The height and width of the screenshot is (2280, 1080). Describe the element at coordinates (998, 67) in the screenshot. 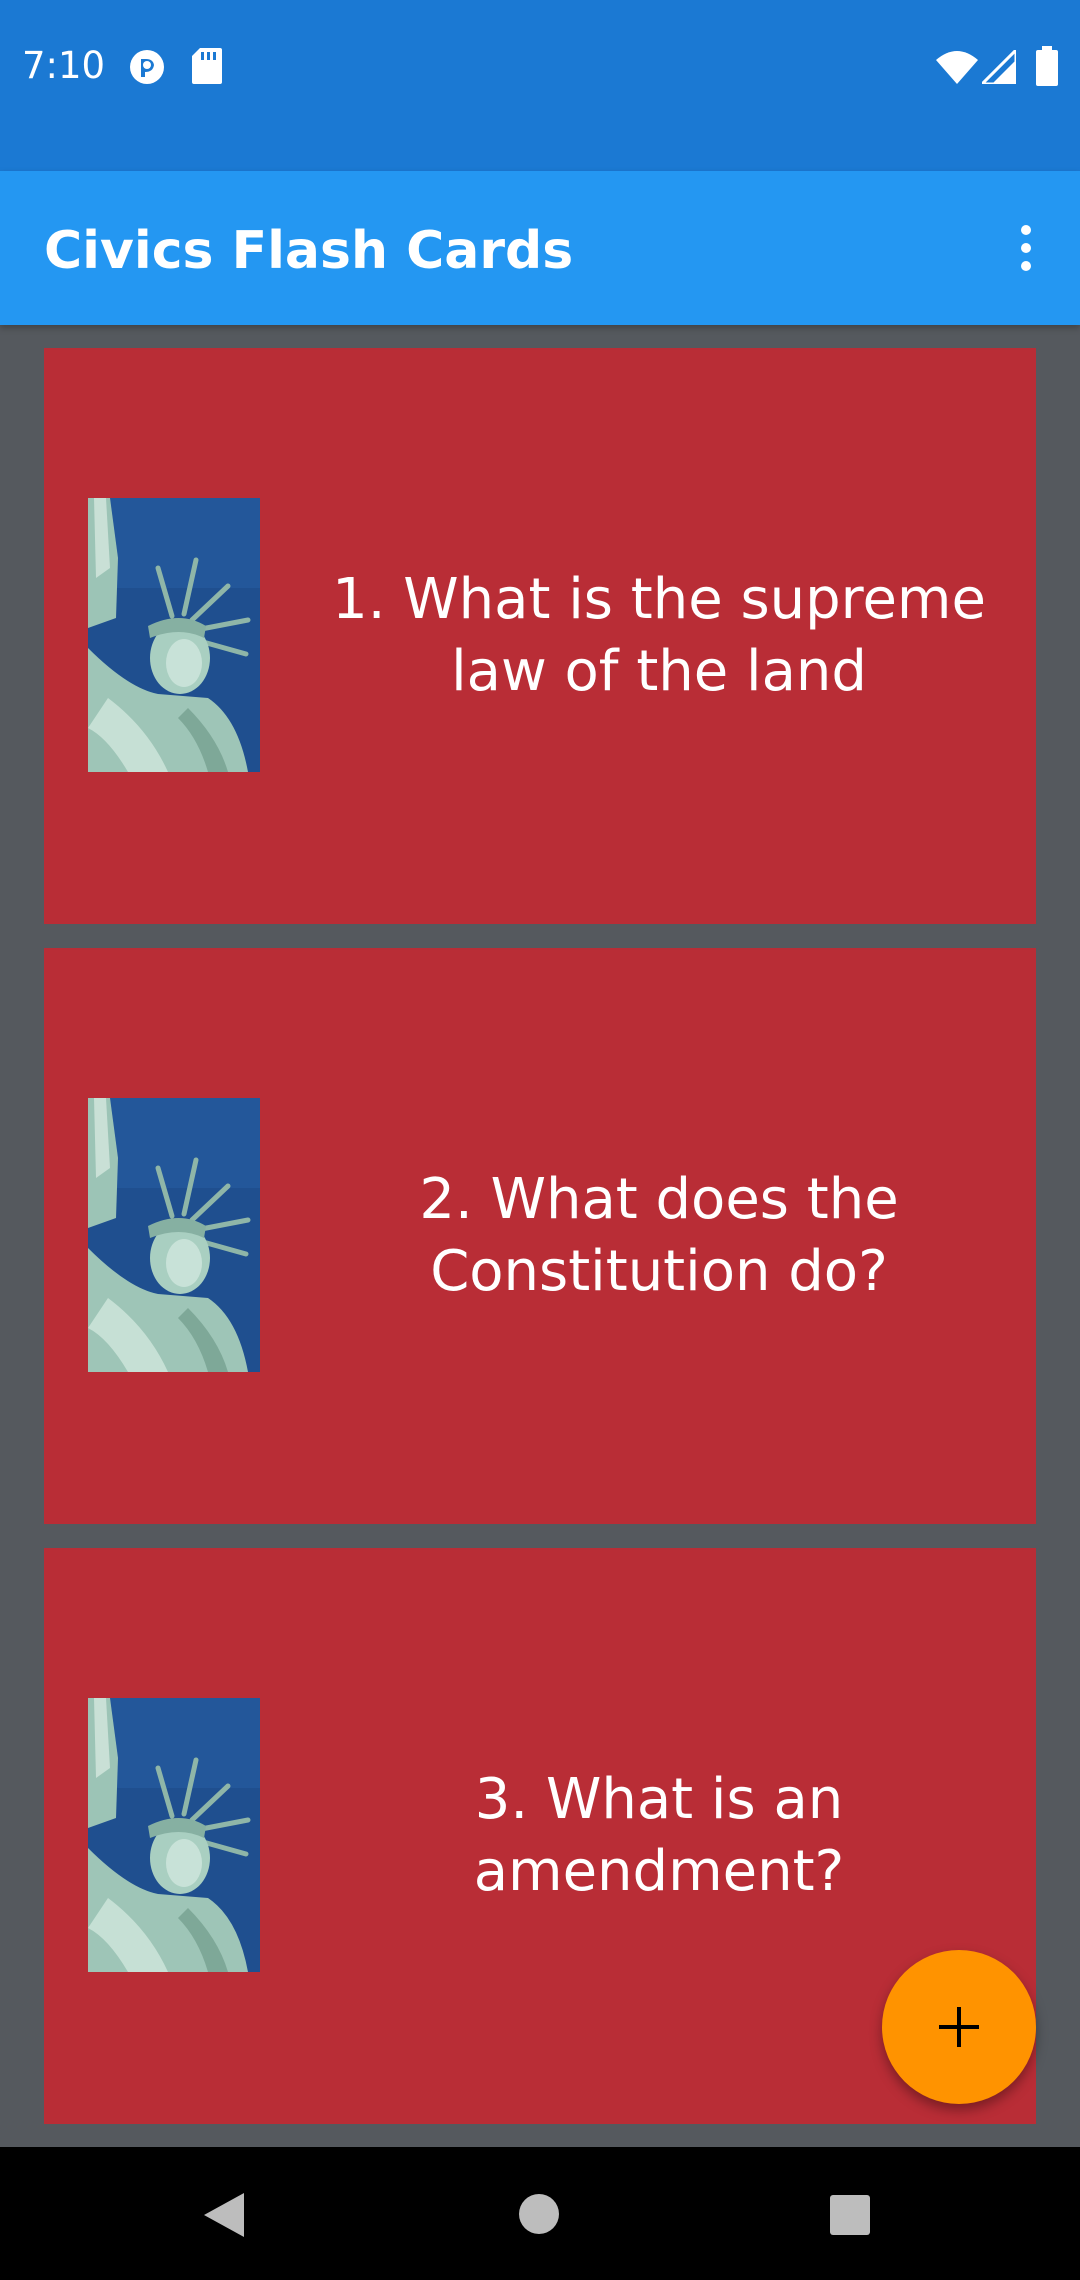

I see `signal-icon` at that location.